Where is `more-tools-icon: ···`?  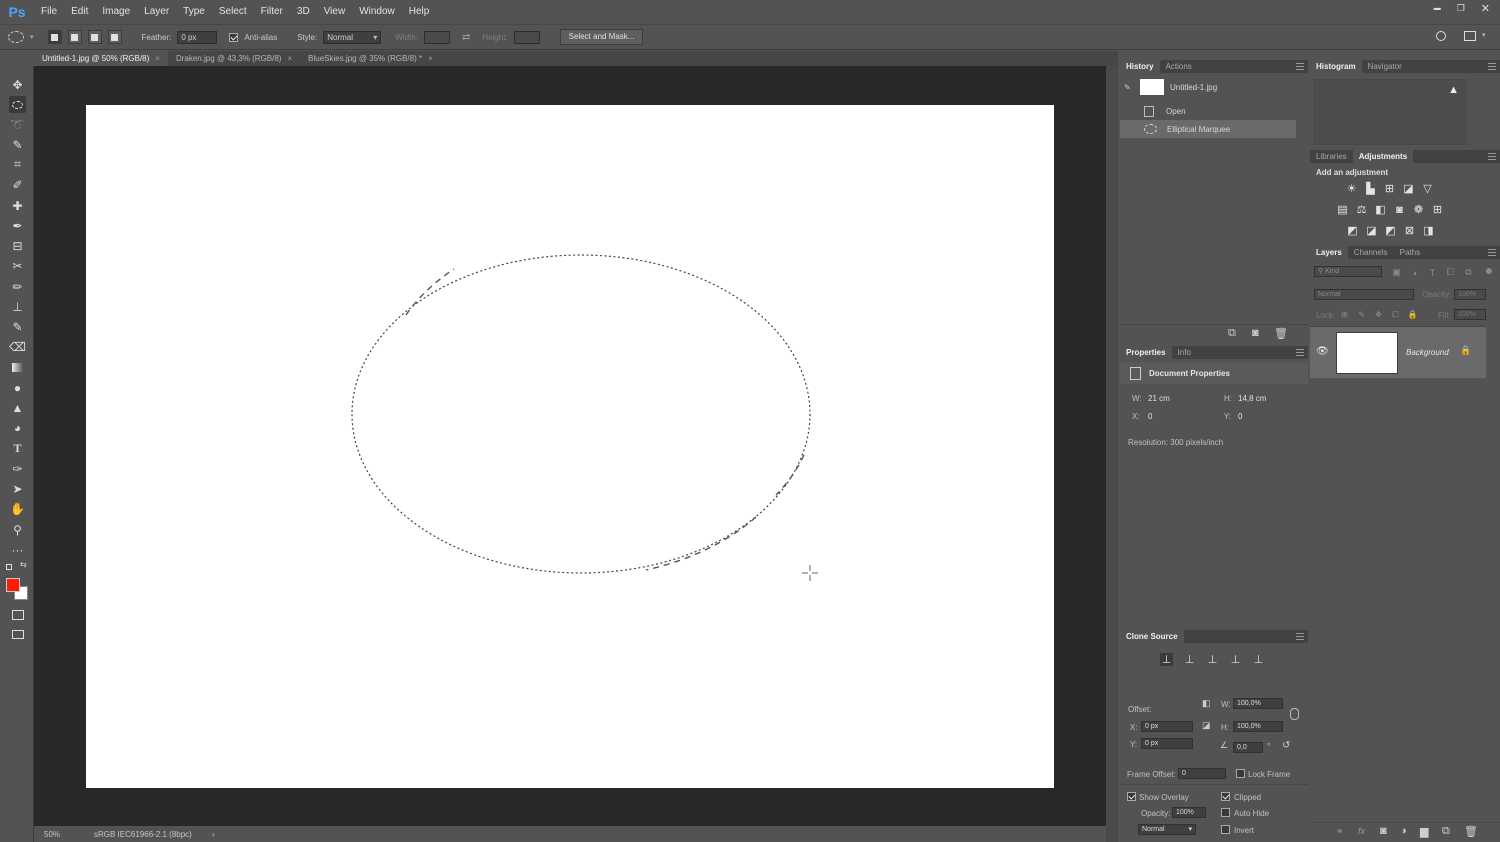
more-tools-icon: ··· is located at coordinates (17, 549).